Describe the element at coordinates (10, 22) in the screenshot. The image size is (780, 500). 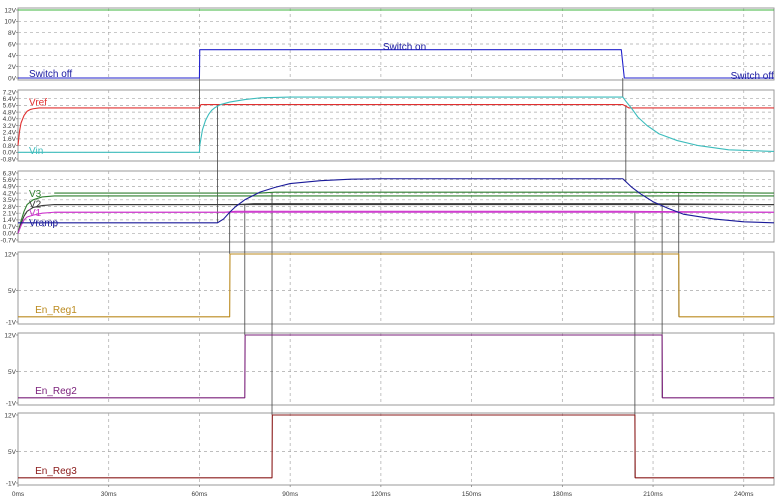
I see `y-tick-label-vcc: 10V` at that location.